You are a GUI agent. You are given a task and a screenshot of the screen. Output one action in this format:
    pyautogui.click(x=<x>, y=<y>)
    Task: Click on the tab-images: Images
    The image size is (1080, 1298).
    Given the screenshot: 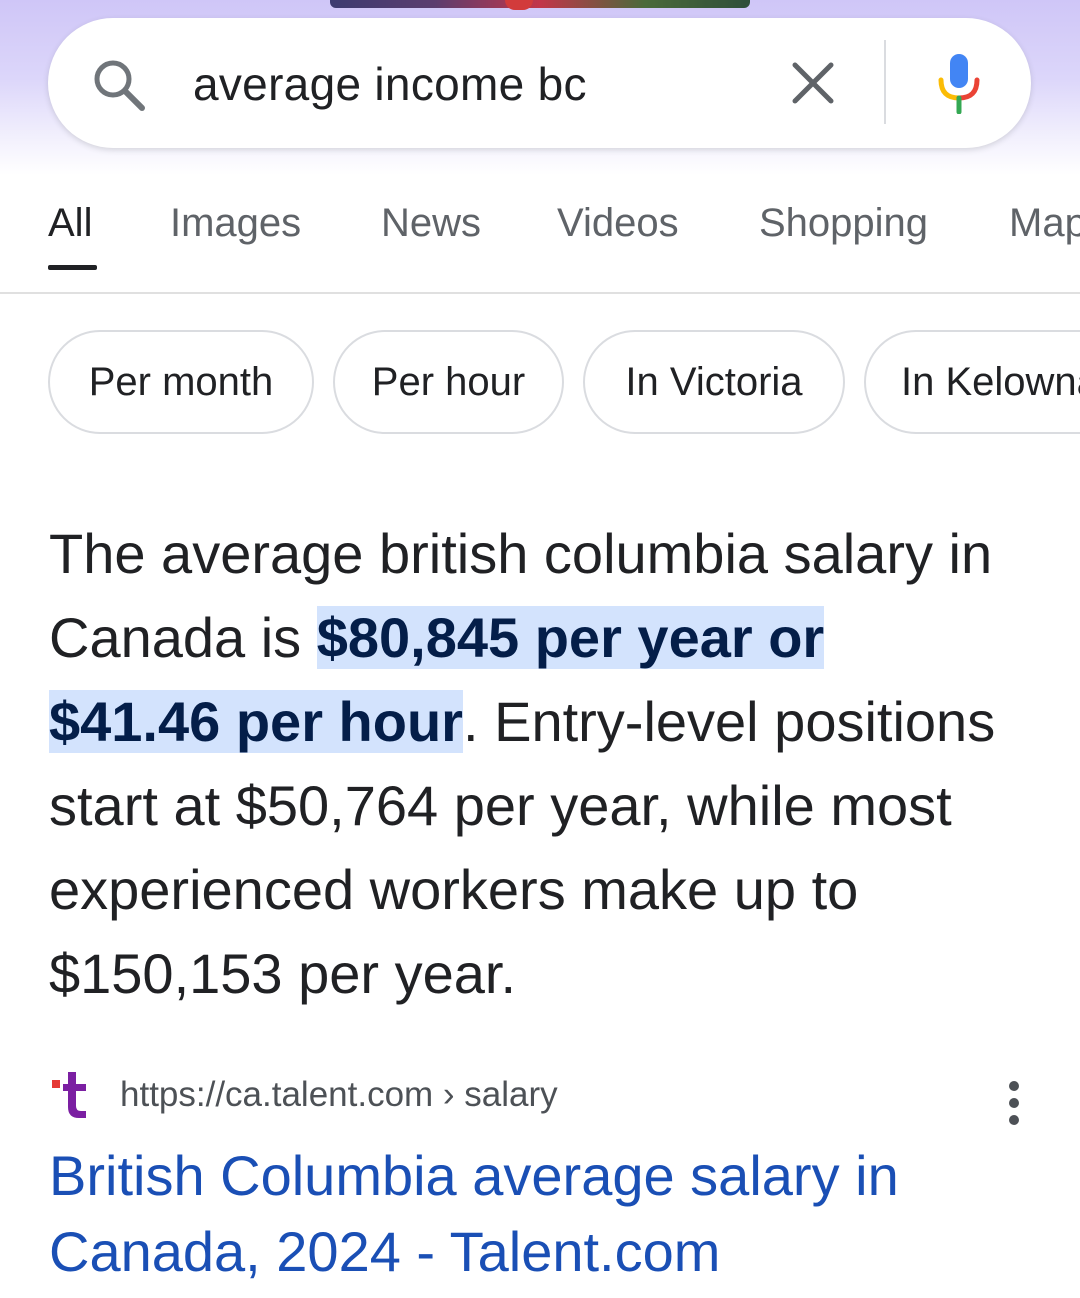 What is the action you would take?
    pyautogui.click(x=235, y=223)
    